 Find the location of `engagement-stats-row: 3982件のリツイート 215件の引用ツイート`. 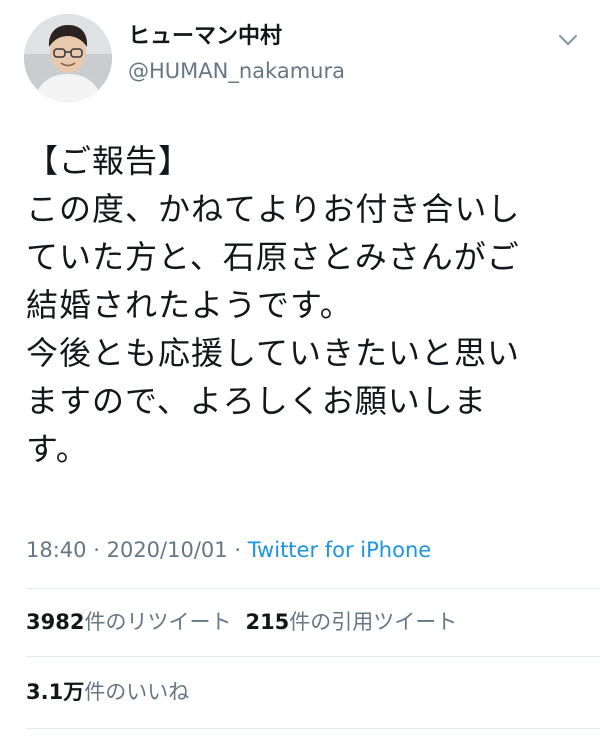

engagement-stats-row: 3982件のリツイート 215件の引用ツイート is located at coordinates (241, 622).